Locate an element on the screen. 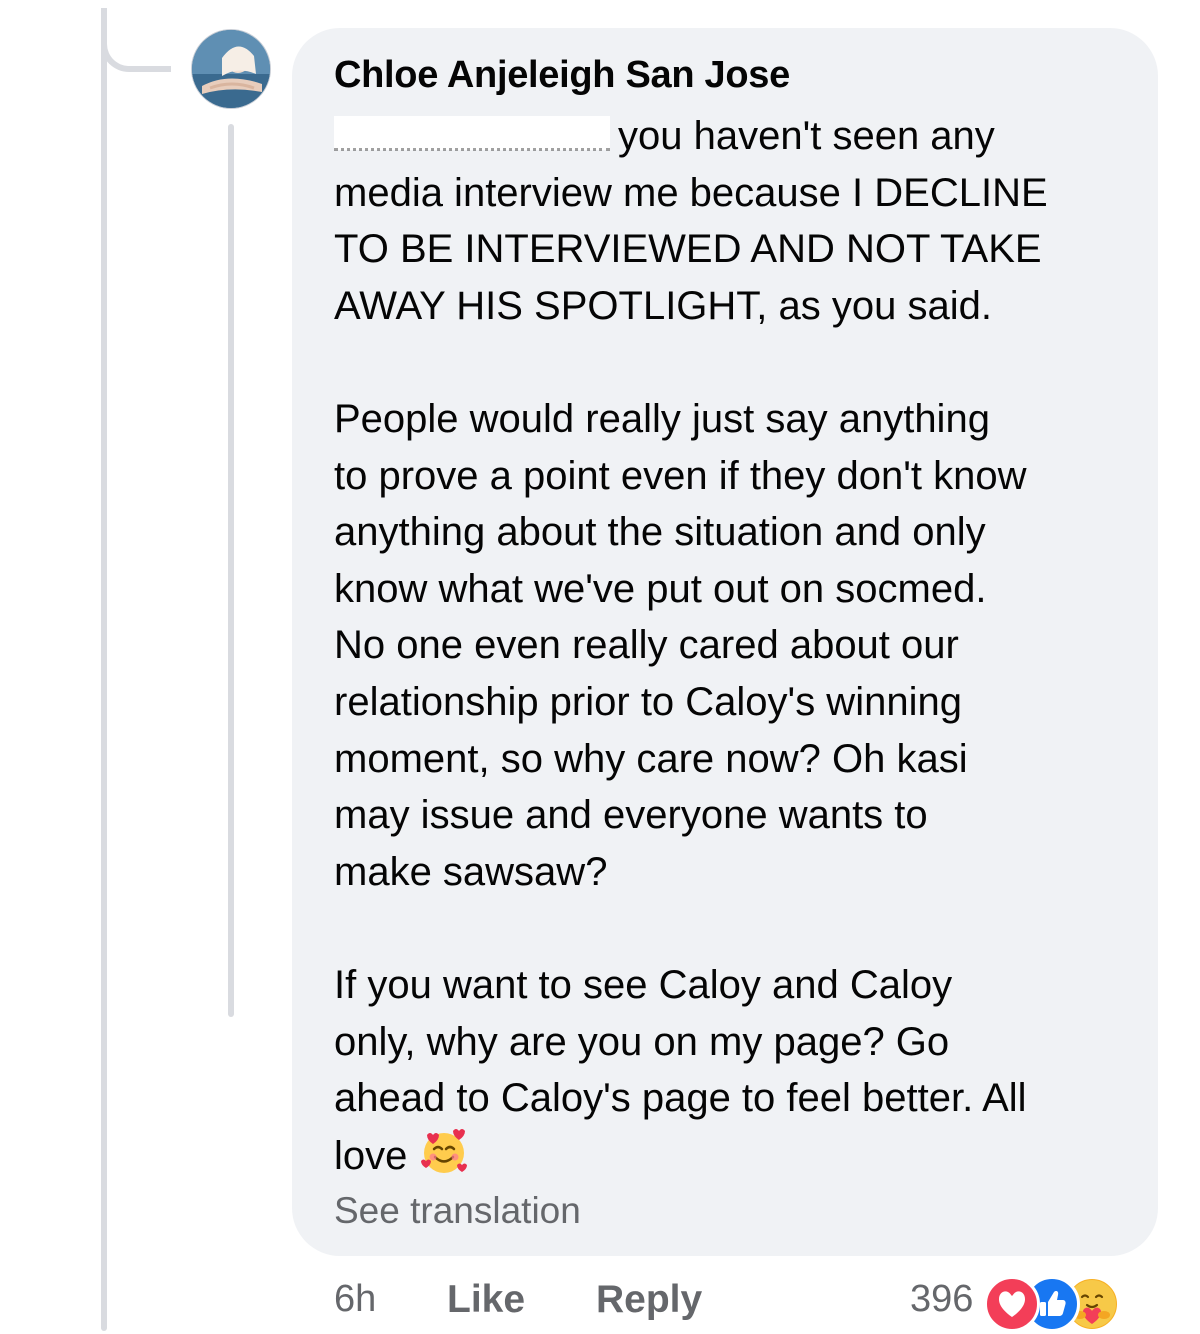  comment-line: moment, so why care now? Oh kasi is located at coordinates (651, 758).